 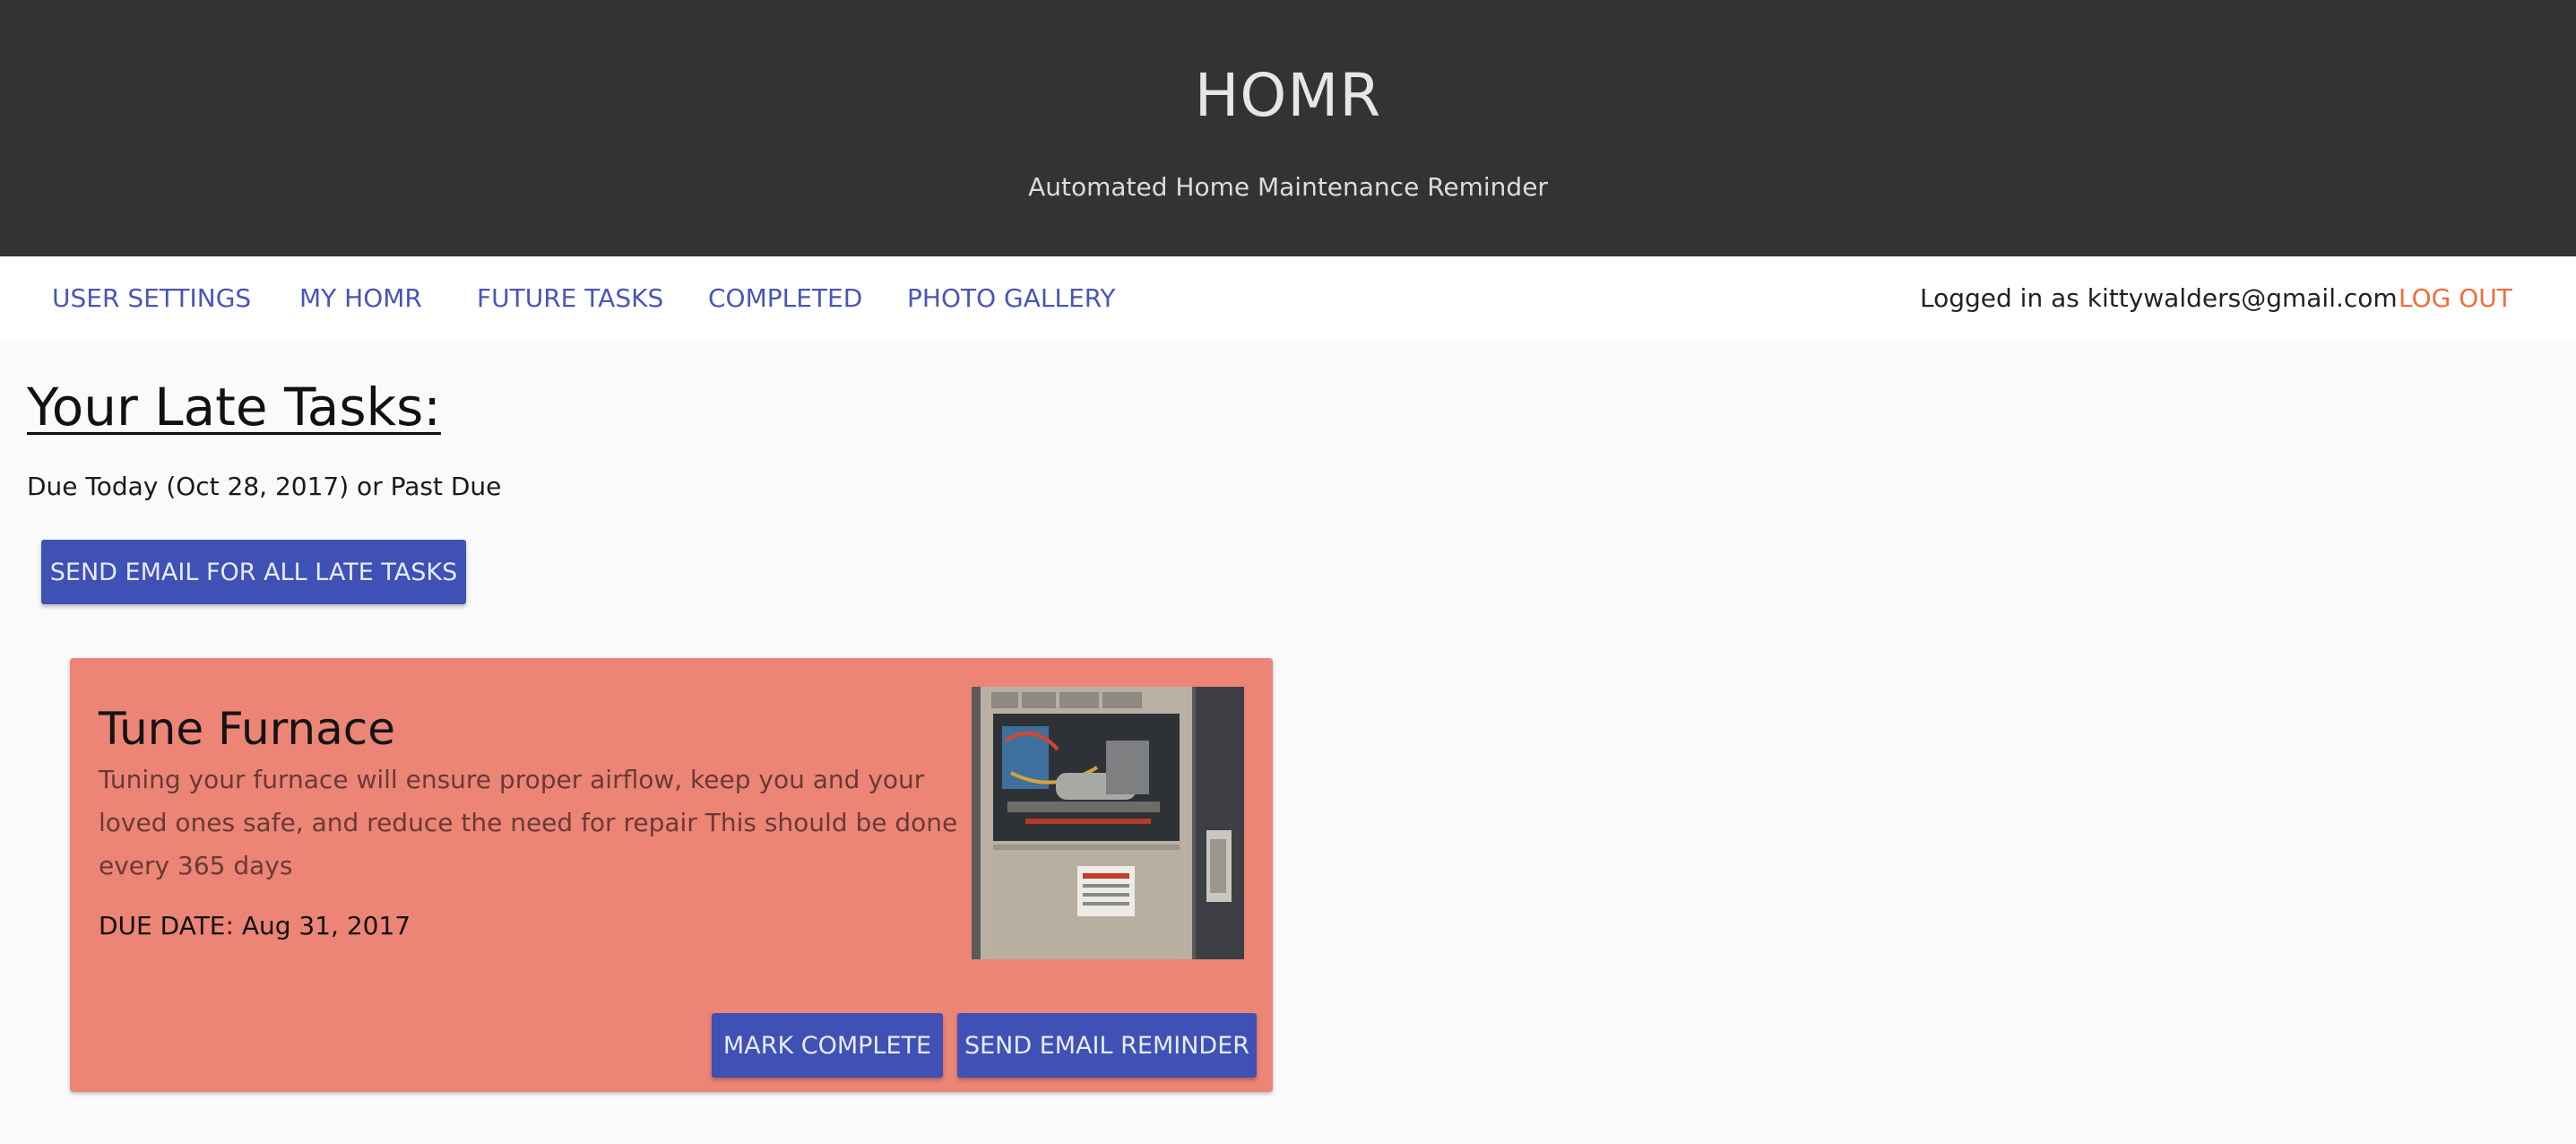 I want to click on nav-future-tasks: FUTURE TASKS, so click(x=570, y=298).